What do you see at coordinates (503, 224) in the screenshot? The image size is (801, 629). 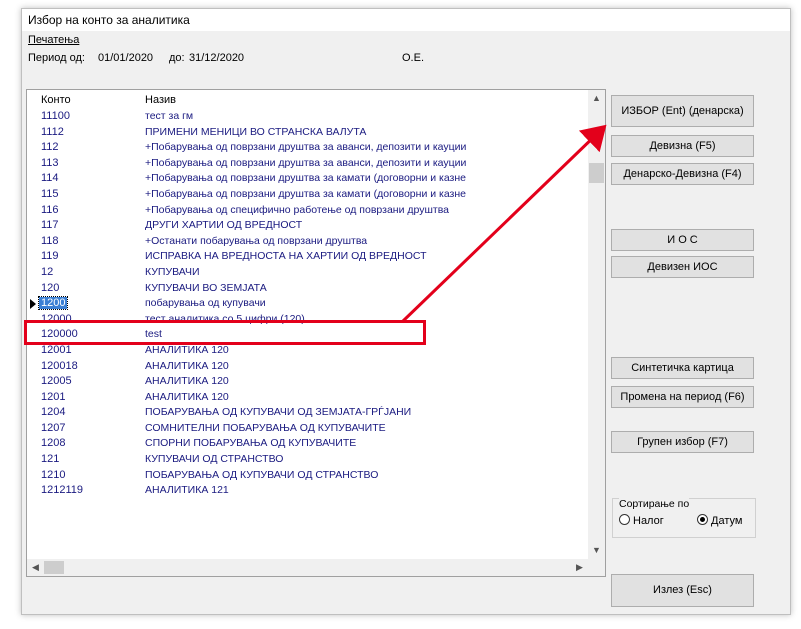 I see `annotation-arrow-icon` at bounding box center [503, 224].